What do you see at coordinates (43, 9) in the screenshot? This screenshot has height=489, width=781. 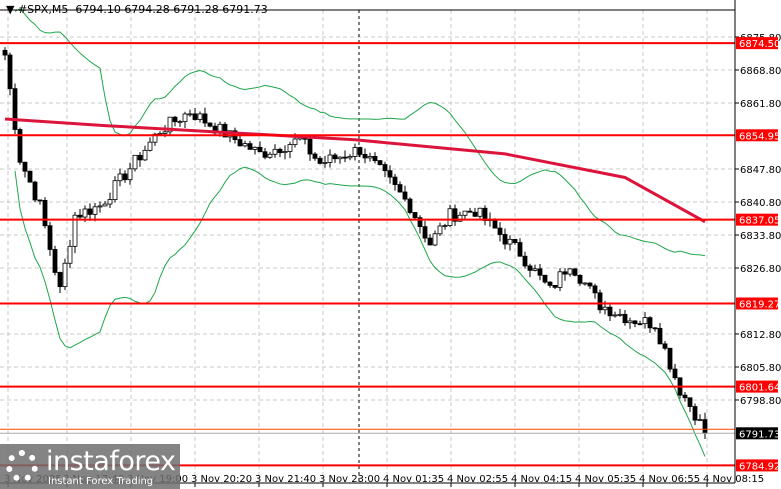 I see `symbol-label: #SPX,M5` at bounding box center [43, 9].